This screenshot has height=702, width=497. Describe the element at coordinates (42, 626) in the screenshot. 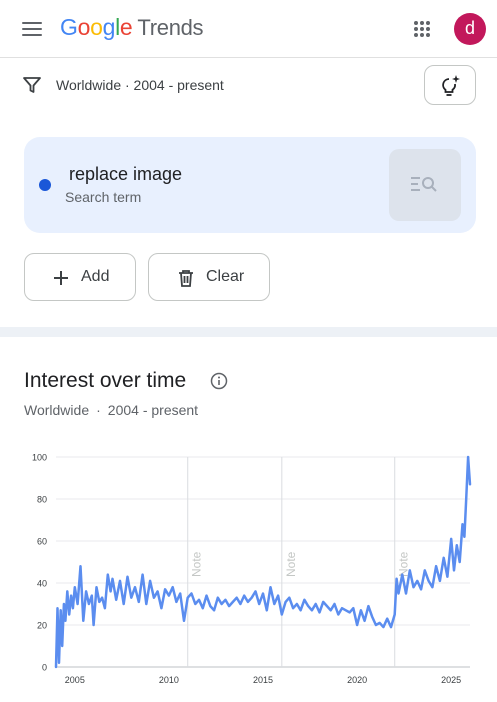

I see `y-tick-label: 20` at that location.